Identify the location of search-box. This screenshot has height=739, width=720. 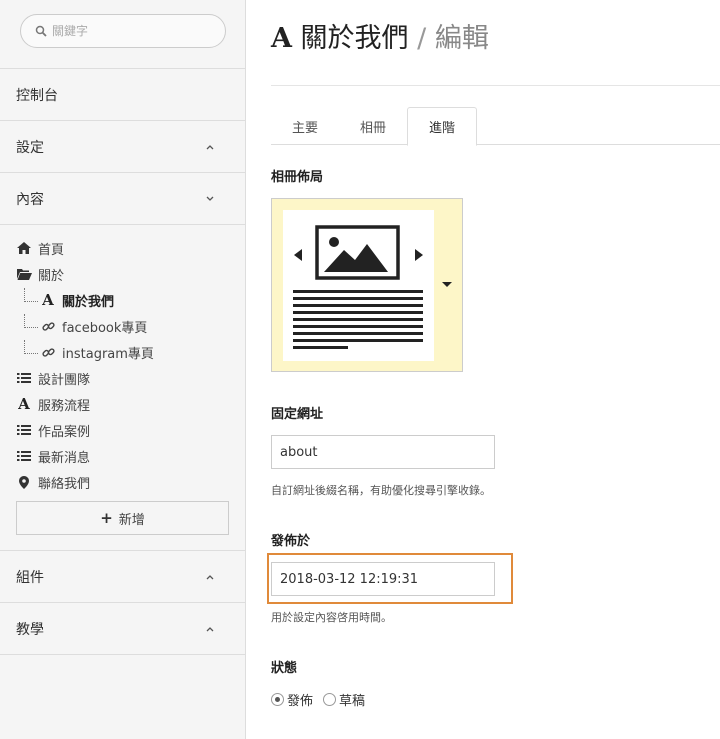
(123, 31).